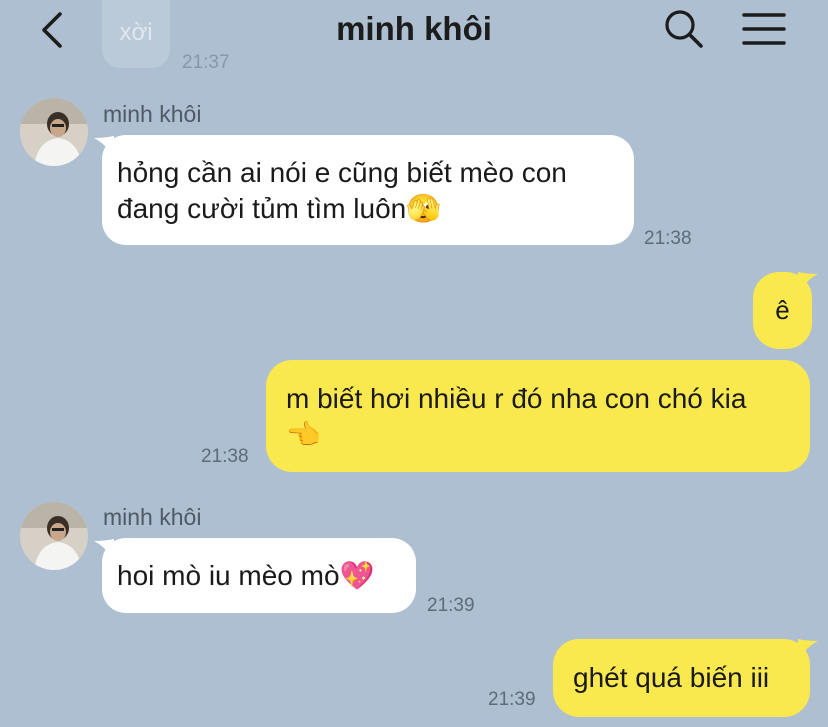 Image resolution: width=828 pixels, height=727 pixels. What do you see at coordinates (228, 575) in the screenshot?
I see `message-text: hoi mò iu mèo mò` at bounding box center [228, 575].